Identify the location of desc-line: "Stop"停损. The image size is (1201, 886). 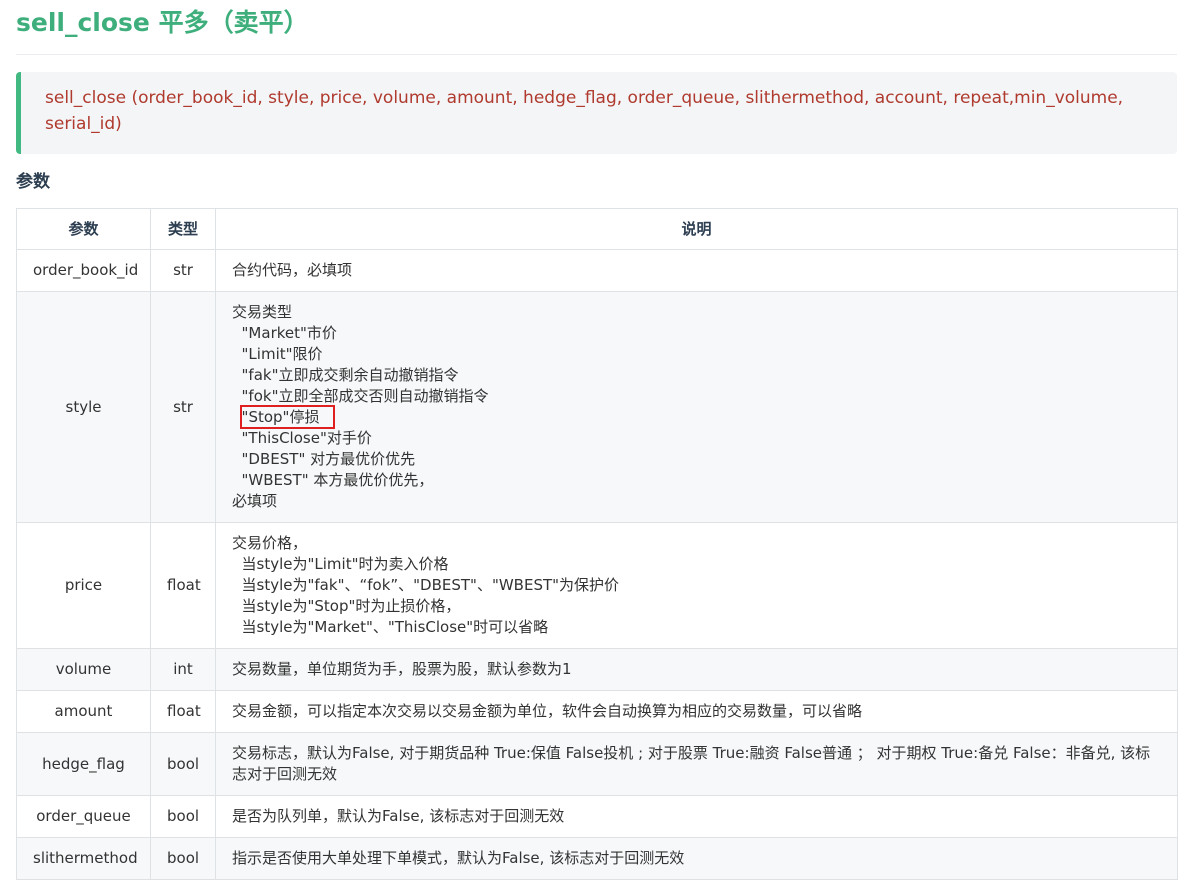
(696, 417).